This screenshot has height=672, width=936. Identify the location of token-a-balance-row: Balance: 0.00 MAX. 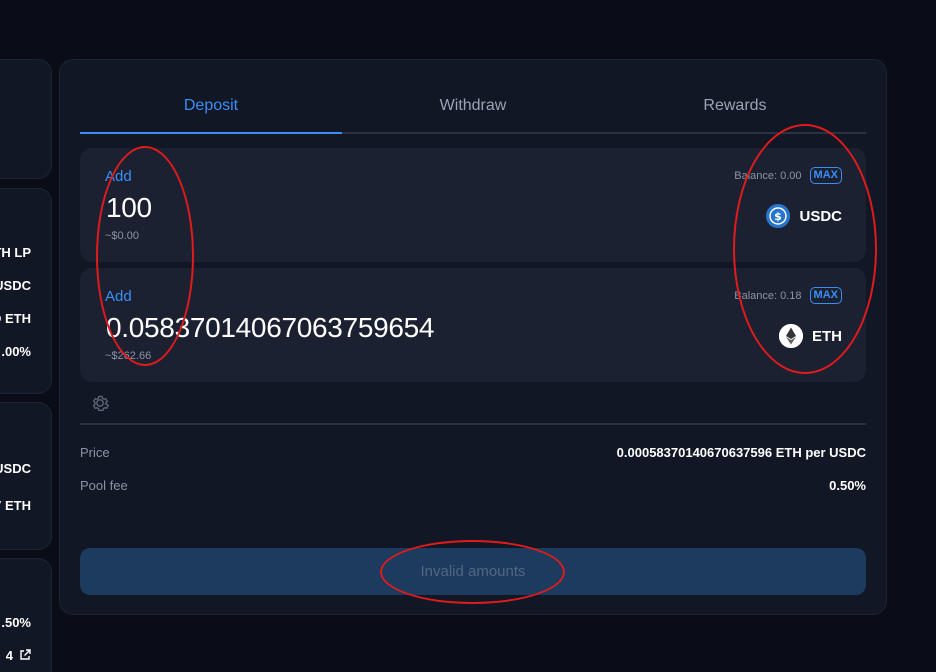
(788, 175).